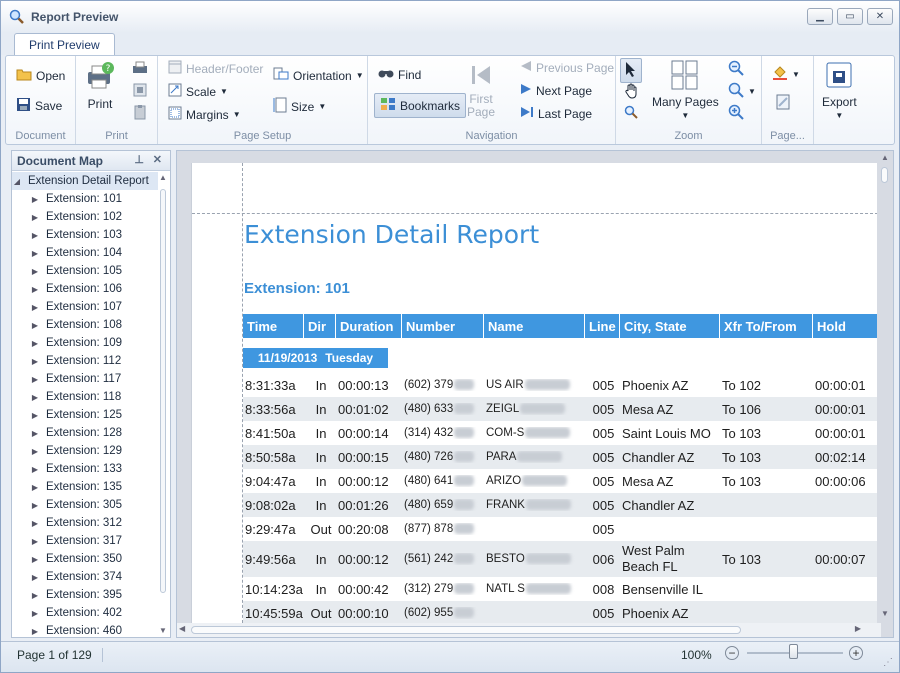 Image resolution: width=900 pixels, height=673 pixels. What do you see at coordinates (736, 69) in the screenshot?
I see `zoom-out-button` at bounding box center [736, 69].